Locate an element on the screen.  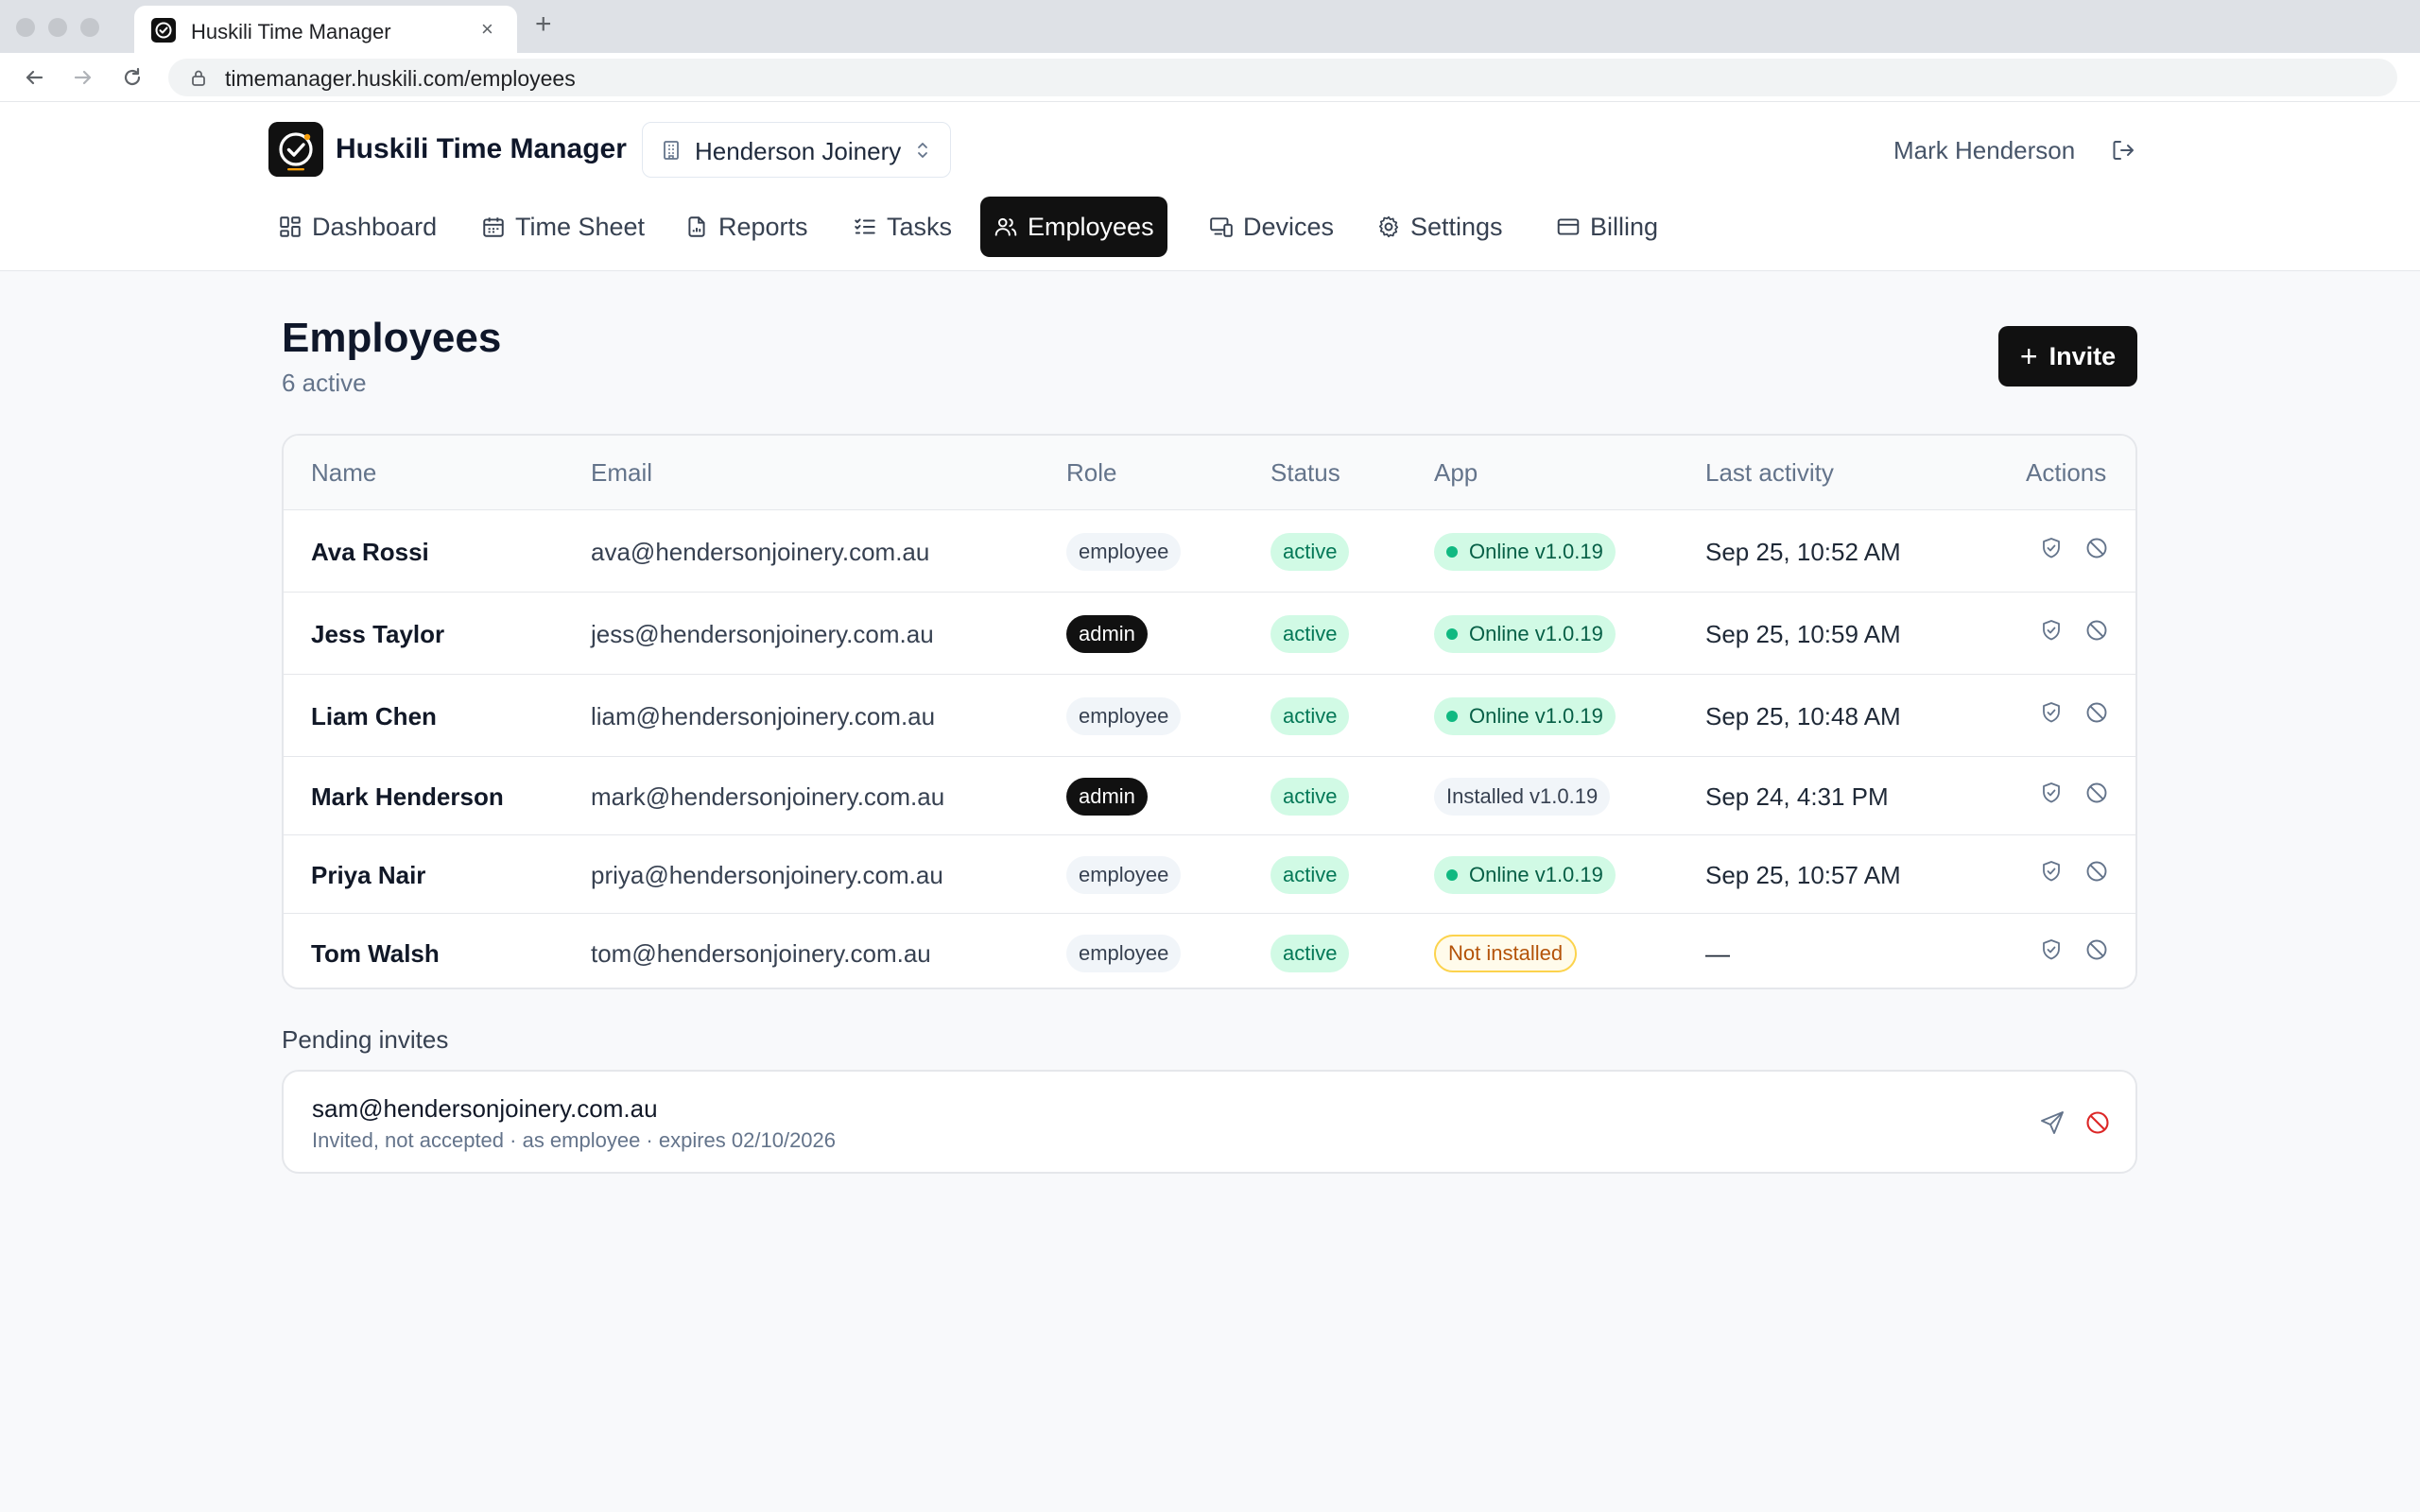
app-status-label: Installed v1.0.19 is located at coordinates (1523, 795).